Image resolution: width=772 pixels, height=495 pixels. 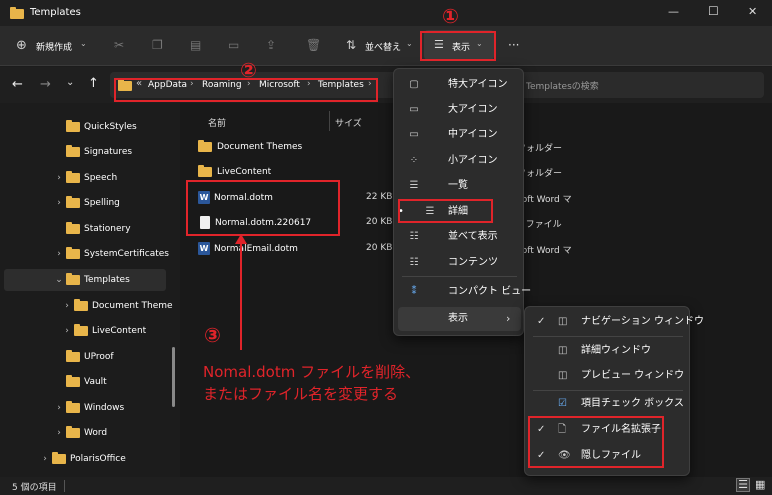 I want to click on sidebar-item-spelling: › Spelling, so click(x=86, y=203).